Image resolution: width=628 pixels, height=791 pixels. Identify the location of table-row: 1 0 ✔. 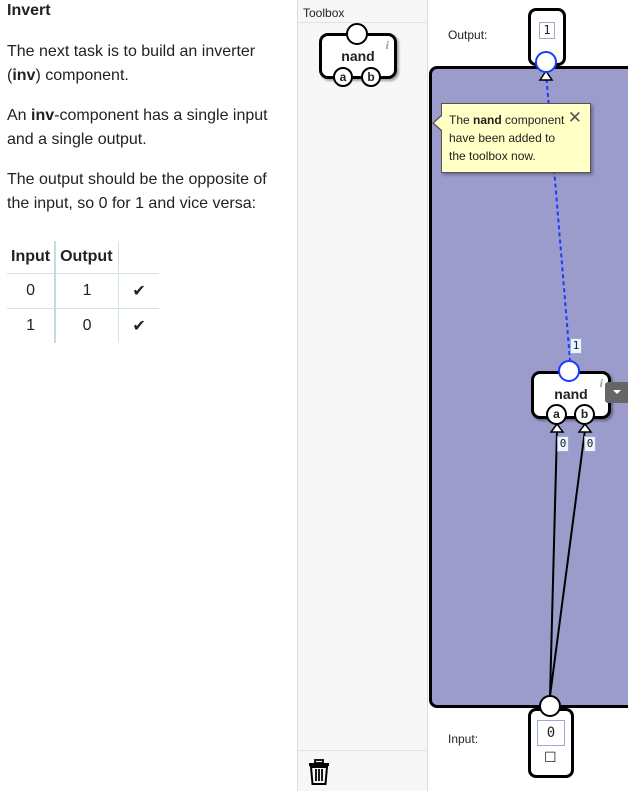
(83, 325).